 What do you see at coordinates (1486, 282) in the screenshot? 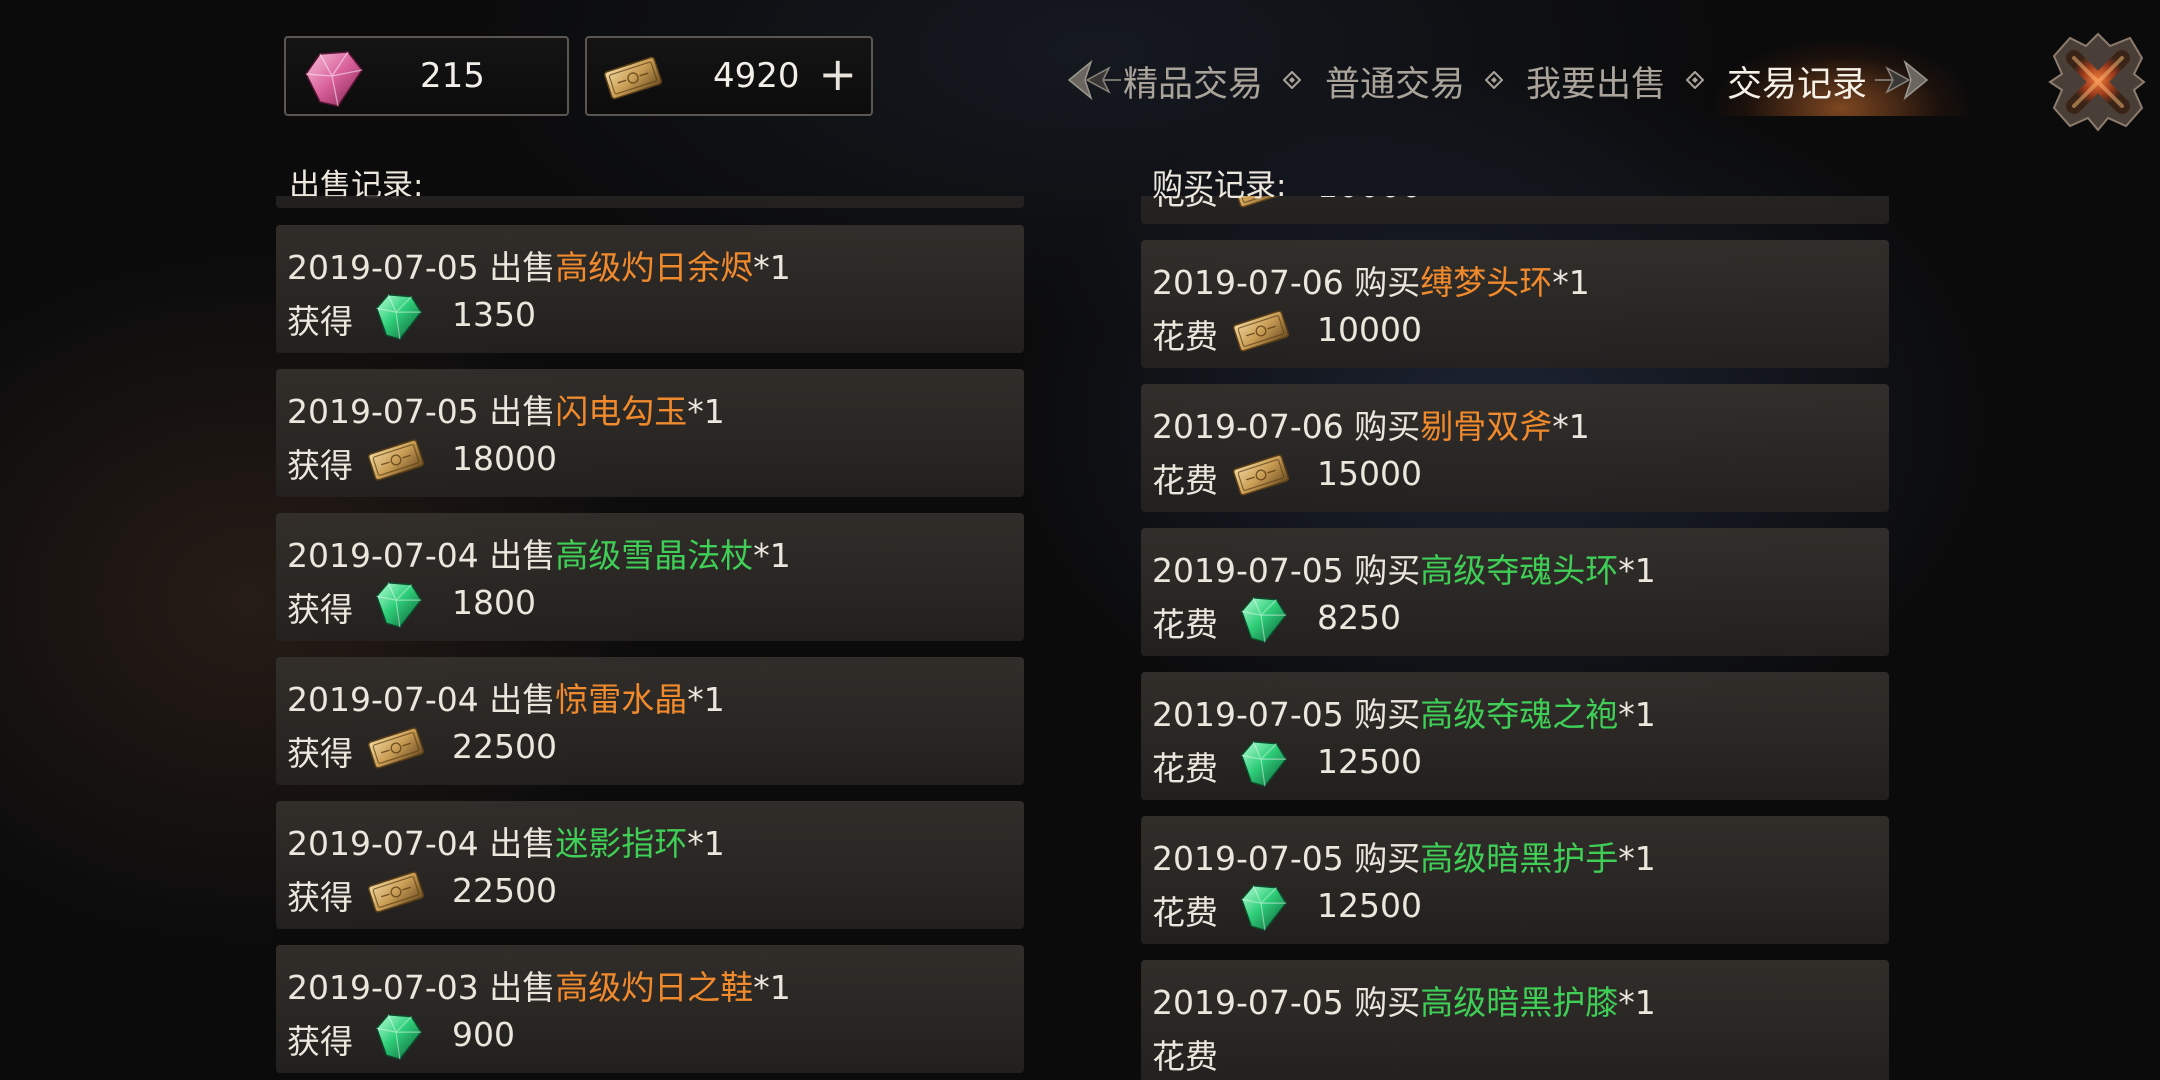
I see `record-item-name: 缚梦头环` at bounding box center [1486, 282].